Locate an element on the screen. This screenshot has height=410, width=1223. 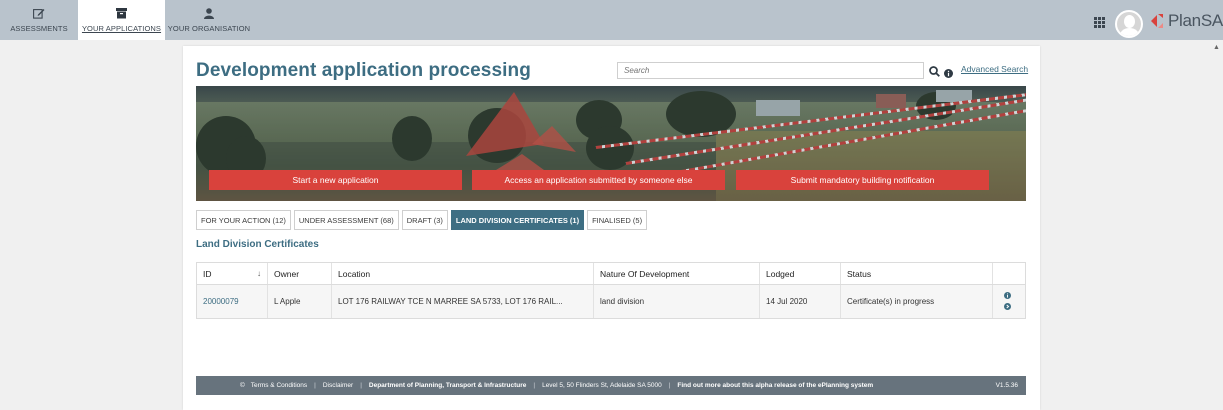
edit-icon is located at coordinates (39, 13).